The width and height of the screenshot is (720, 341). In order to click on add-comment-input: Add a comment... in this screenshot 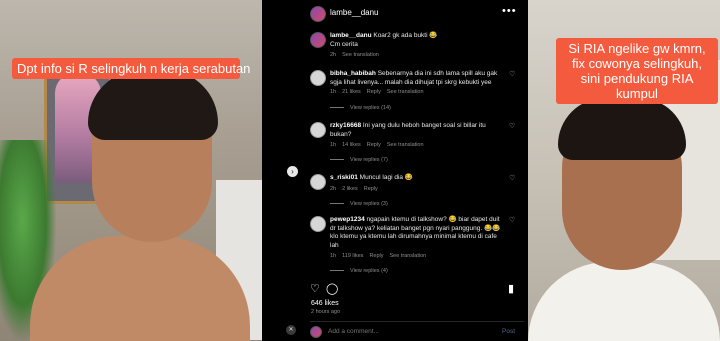, I will do `click(353, 331)`.